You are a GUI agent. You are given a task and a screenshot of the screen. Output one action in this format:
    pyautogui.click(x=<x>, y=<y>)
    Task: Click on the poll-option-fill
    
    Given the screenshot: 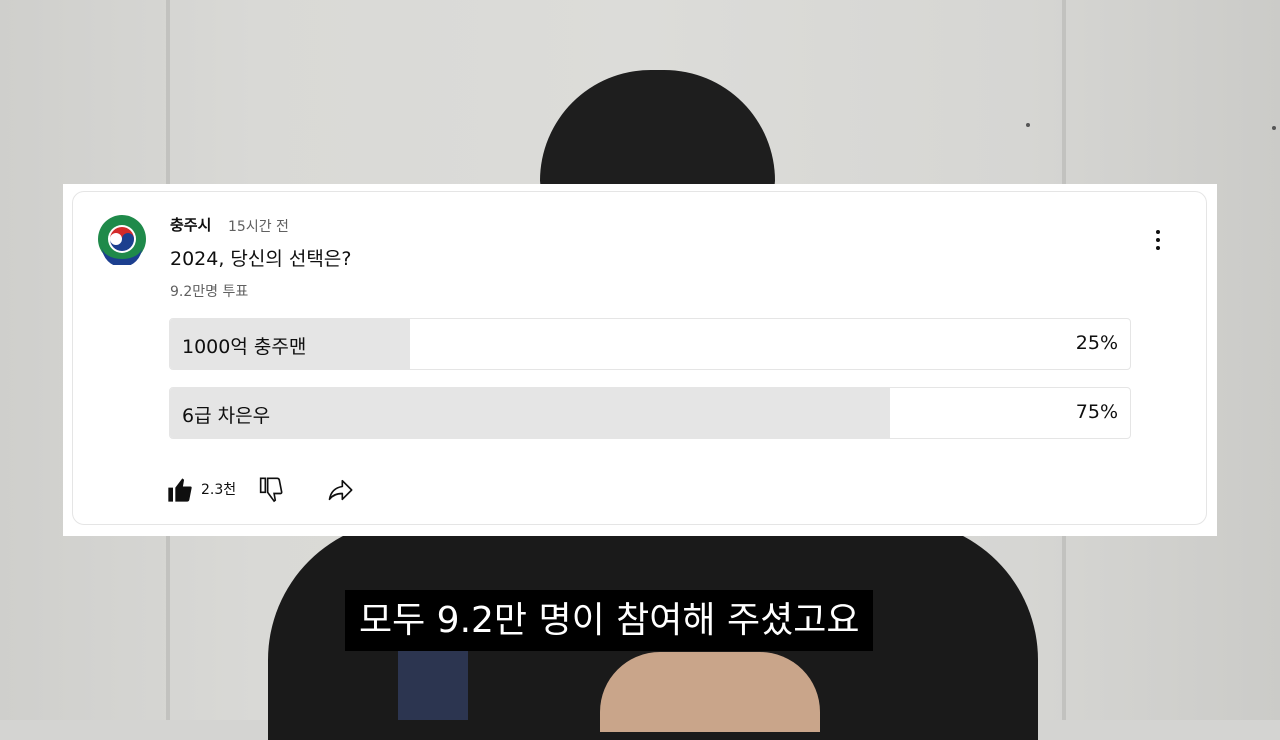 What is the action you would take?
    pyautogui.click(x=530, y=413)
    